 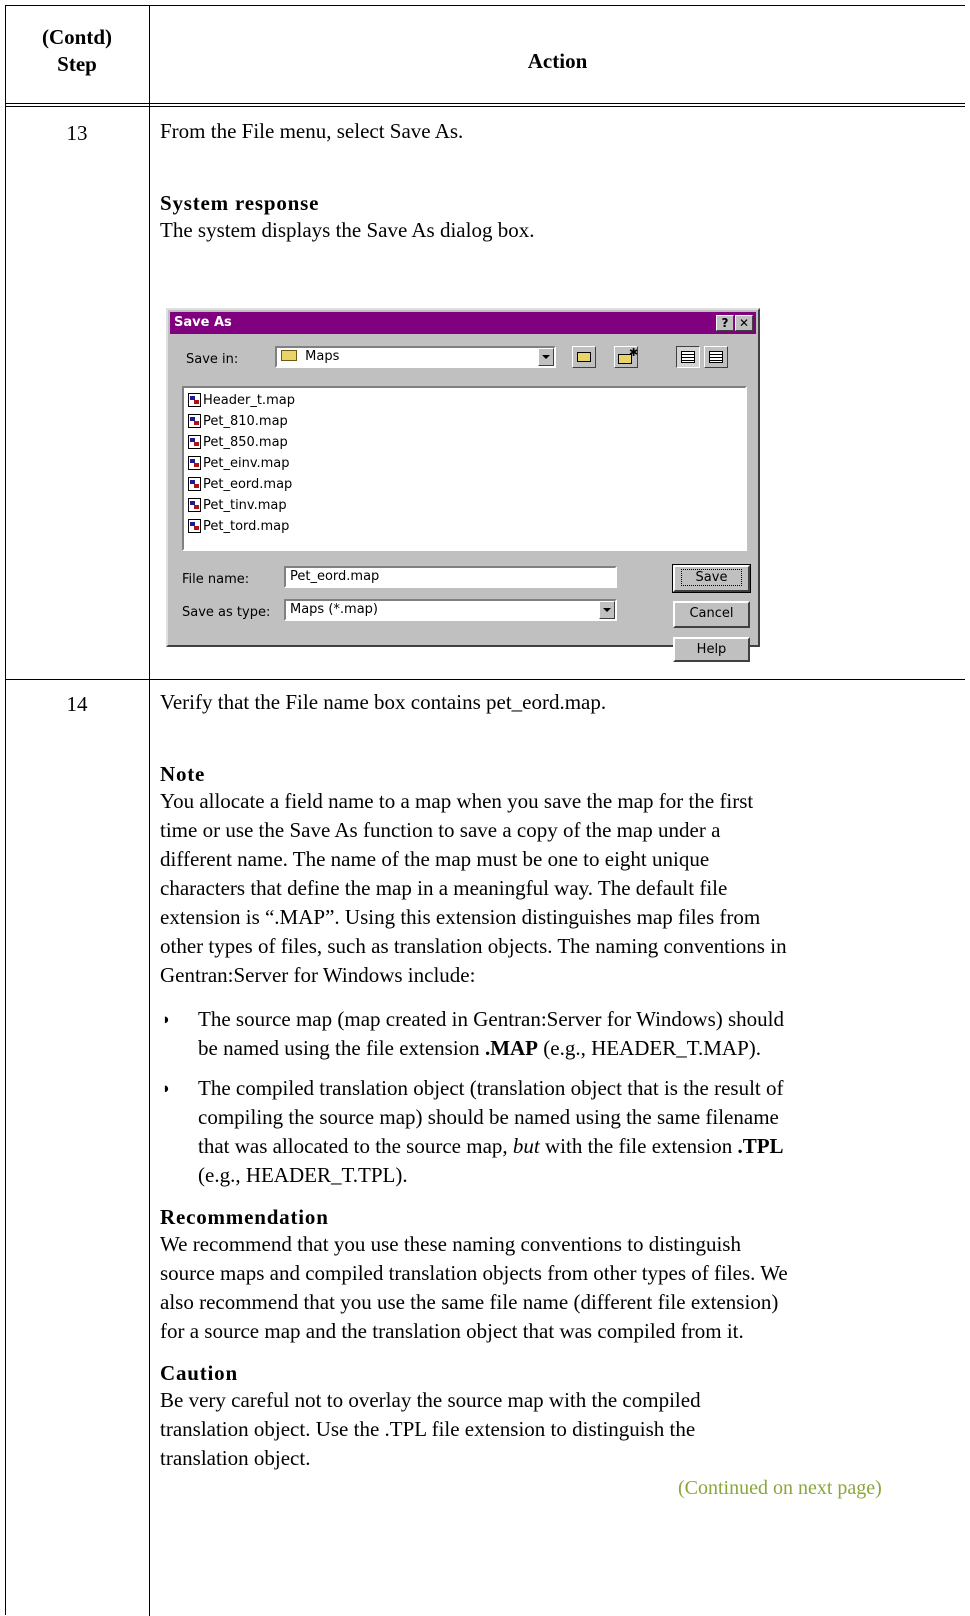 I want to click on file-name: Pet_einv.map, so click(x=246, y=463).